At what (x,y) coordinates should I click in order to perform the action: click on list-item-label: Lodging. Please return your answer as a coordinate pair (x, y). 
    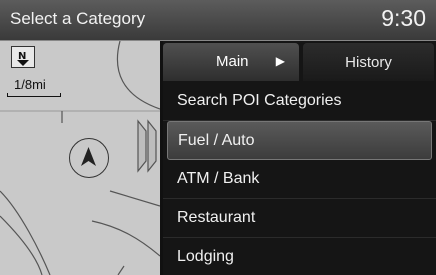
    Looking at the image, I should click on (205, 256).